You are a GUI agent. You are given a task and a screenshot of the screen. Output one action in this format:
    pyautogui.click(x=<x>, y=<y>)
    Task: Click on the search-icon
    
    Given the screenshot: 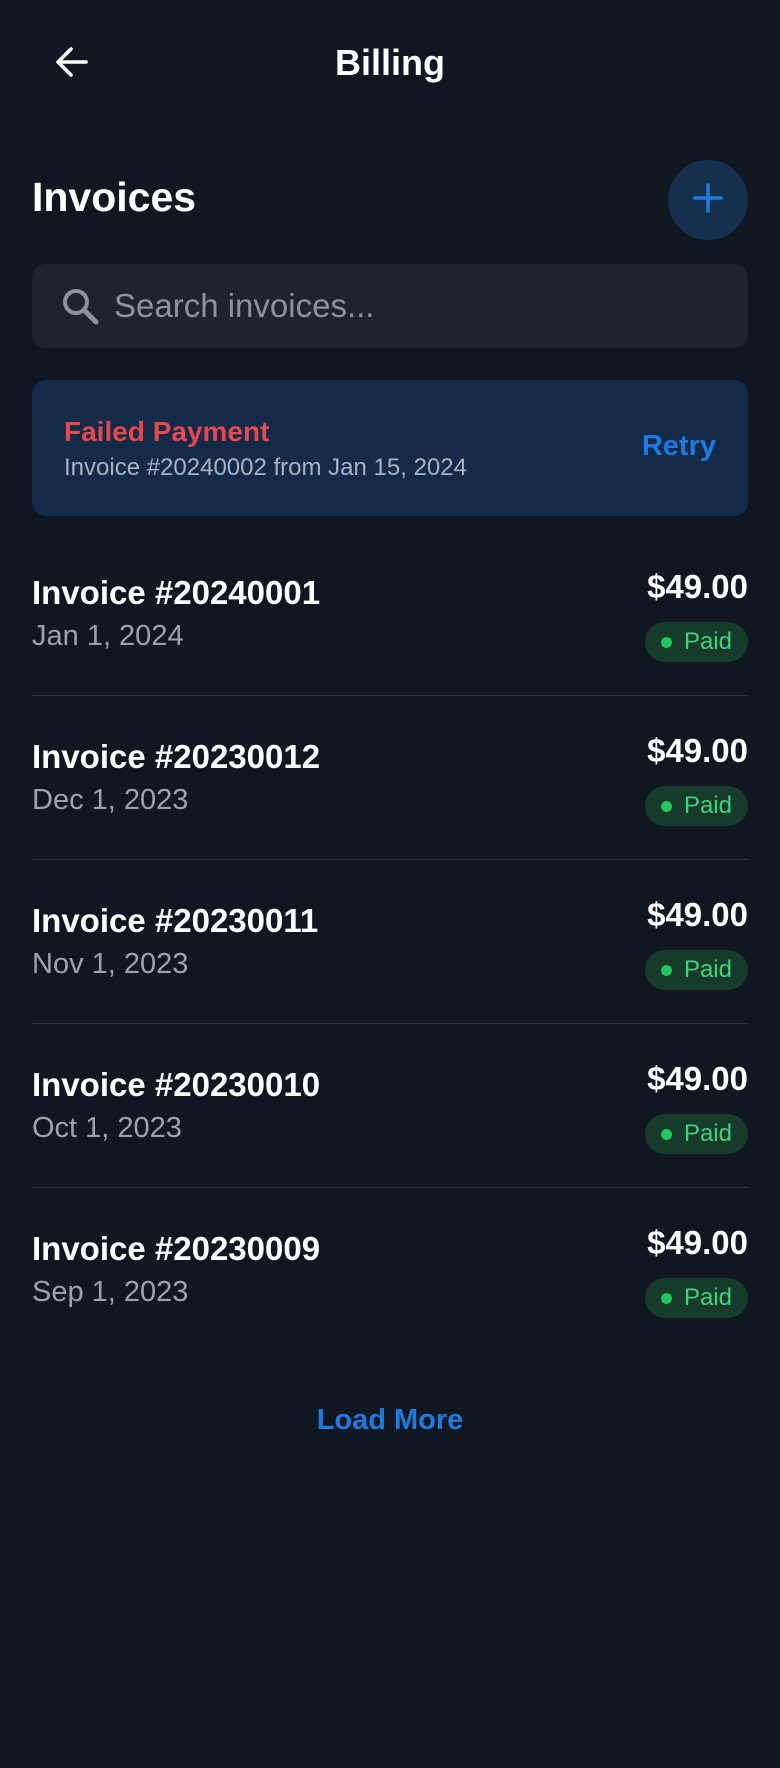 What is the action you would take?
    pyautogui.click(x=80, y=306)
    